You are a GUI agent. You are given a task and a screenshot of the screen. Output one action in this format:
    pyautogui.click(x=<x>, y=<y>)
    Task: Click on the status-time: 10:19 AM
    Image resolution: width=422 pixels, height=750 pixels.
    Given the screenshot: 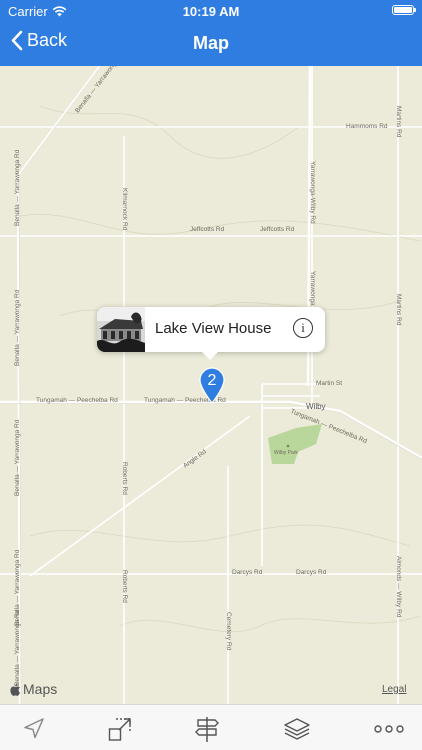 What is the action you would take?
    pyautogui.click(x=211, y=11)
    